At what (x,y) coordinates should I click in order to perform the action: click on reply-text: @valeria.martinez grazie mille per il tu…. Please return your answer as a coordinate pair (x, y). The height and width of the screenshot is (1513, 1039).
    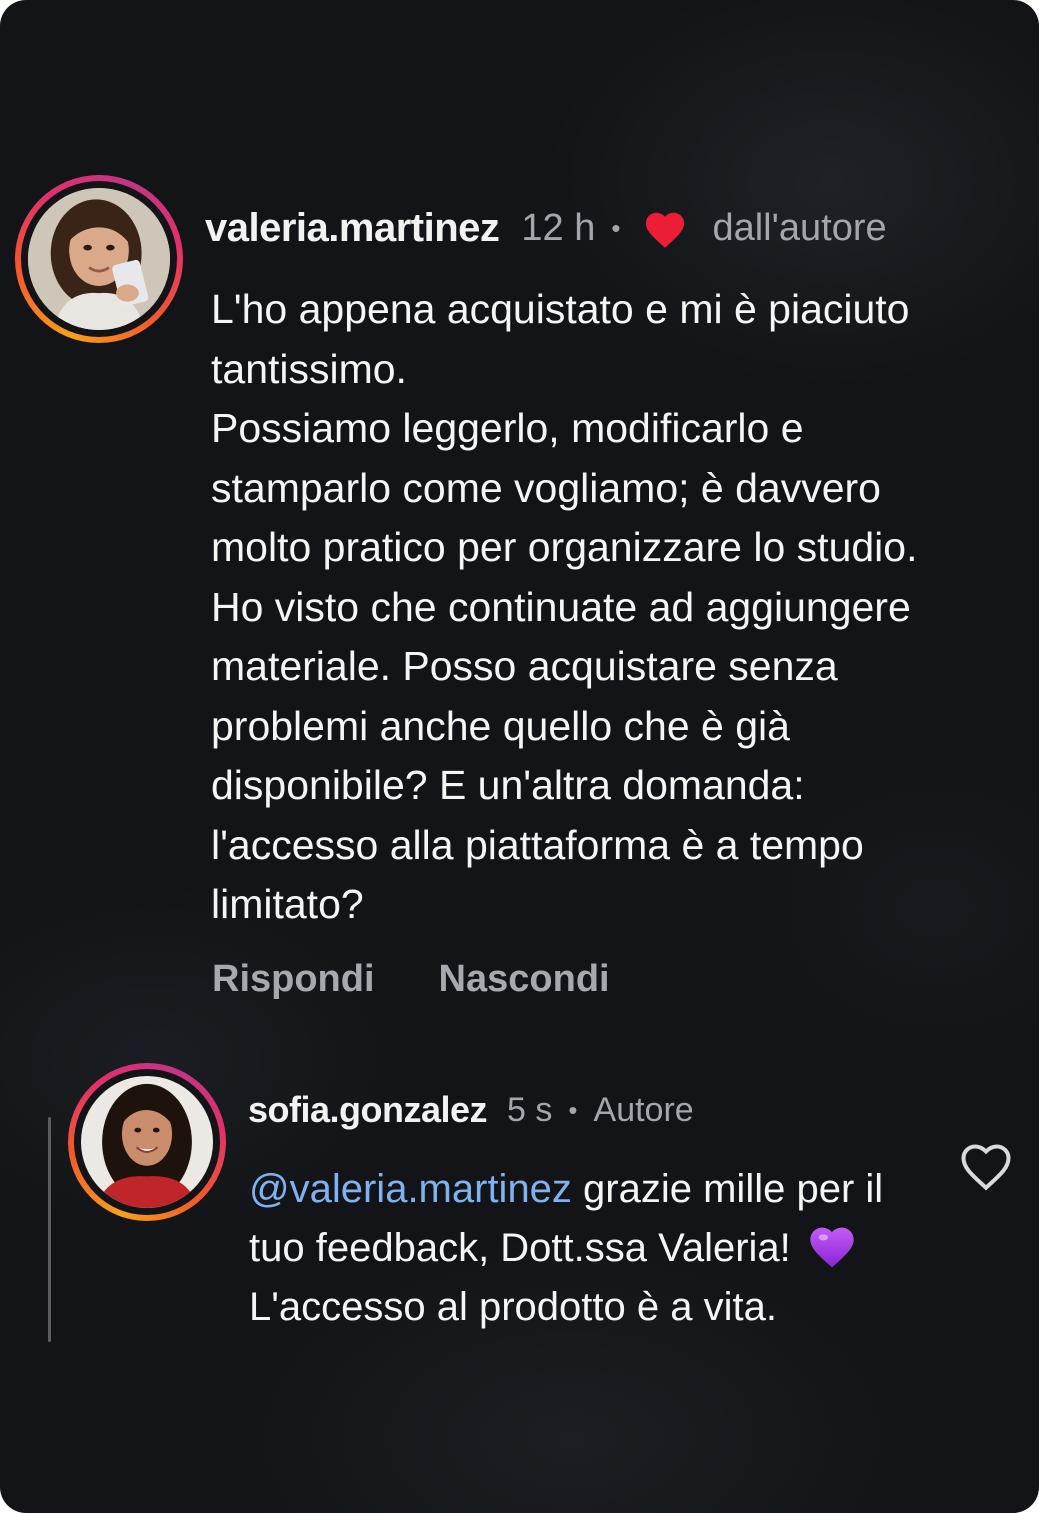
    Looking at the image, I should click on (599, 1248).